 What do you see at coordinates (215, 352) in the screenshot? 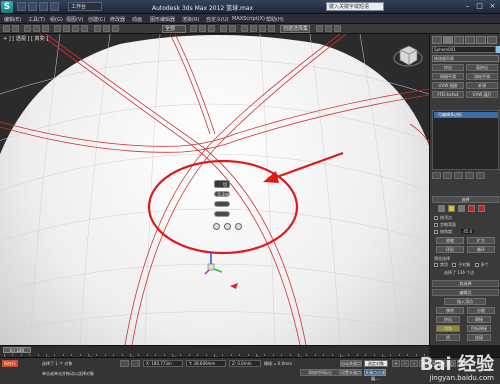
I see `timeline: 0 / 100 0102030405060708090100` at bounding box center [215, 352].